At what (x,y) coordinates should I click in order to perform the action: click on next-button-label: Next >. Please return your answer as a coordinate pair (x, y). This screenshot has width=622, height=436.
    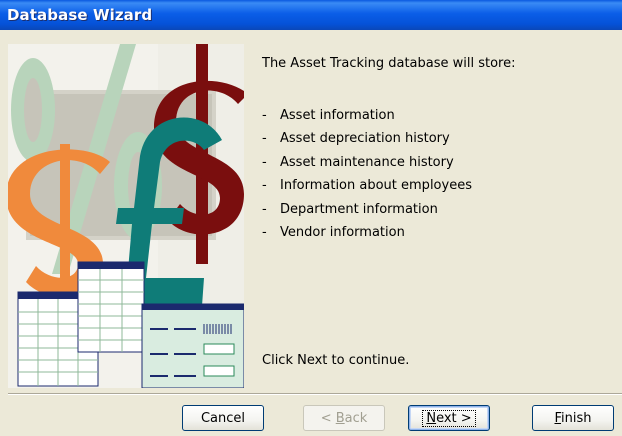
    Looking at the image, I should click on (449, 418).